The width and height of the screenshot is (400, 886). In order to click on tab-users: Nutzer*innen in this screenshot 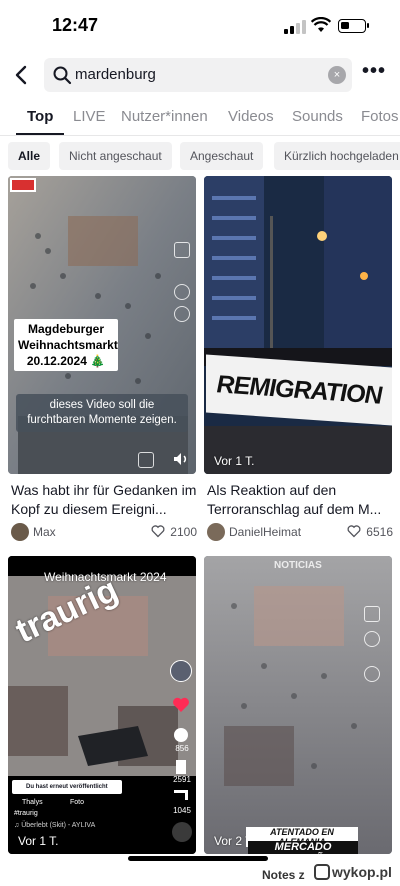, I will do `click(164, 116)`.